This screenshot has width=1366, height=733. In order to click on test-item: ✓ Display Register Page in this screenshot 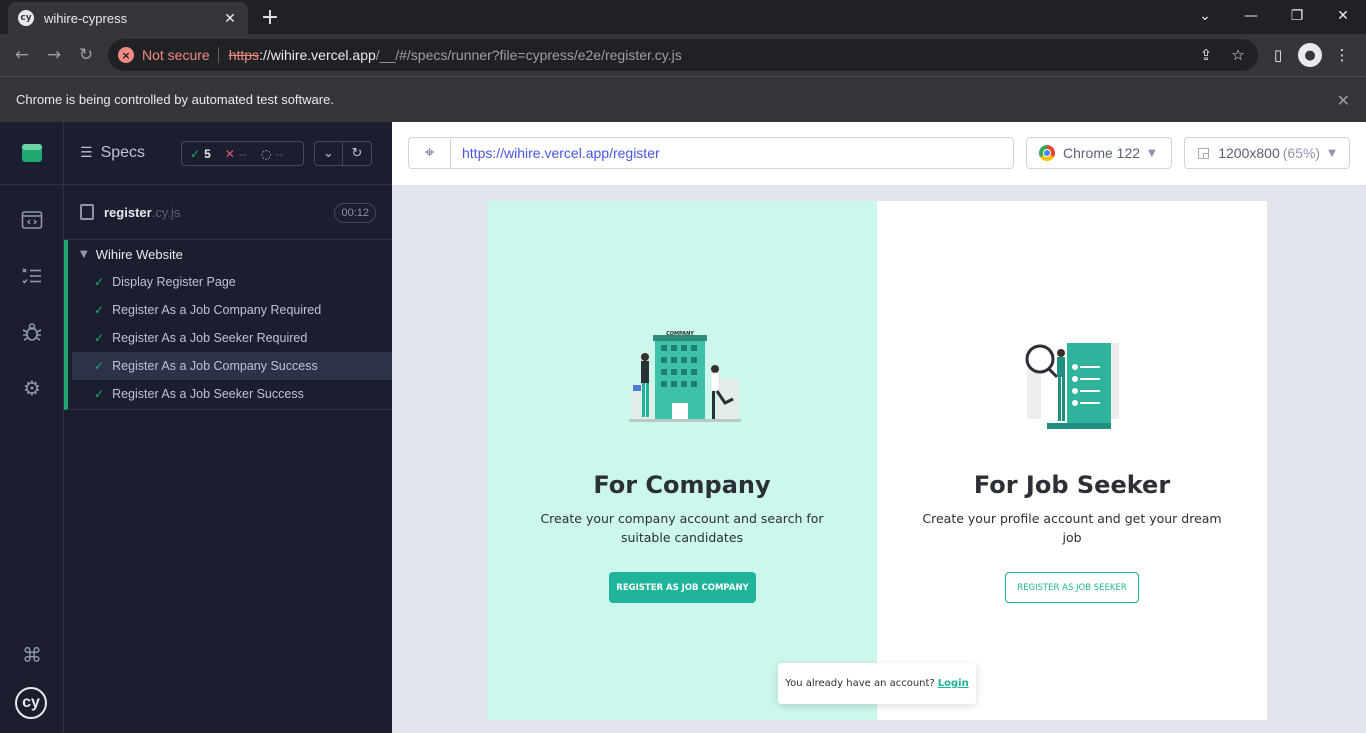, I will do `click(232, 282)`.